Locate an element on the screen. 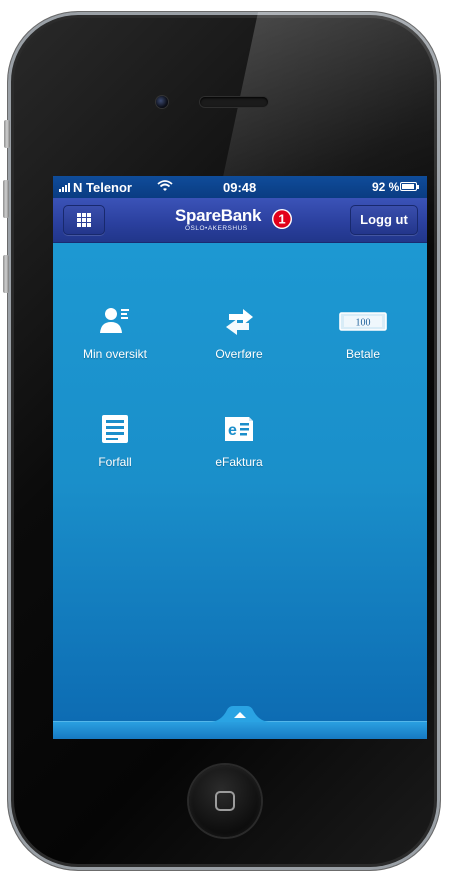 This screenshot has width=449, height=875. list-icon is located at coordinates (115, 429).